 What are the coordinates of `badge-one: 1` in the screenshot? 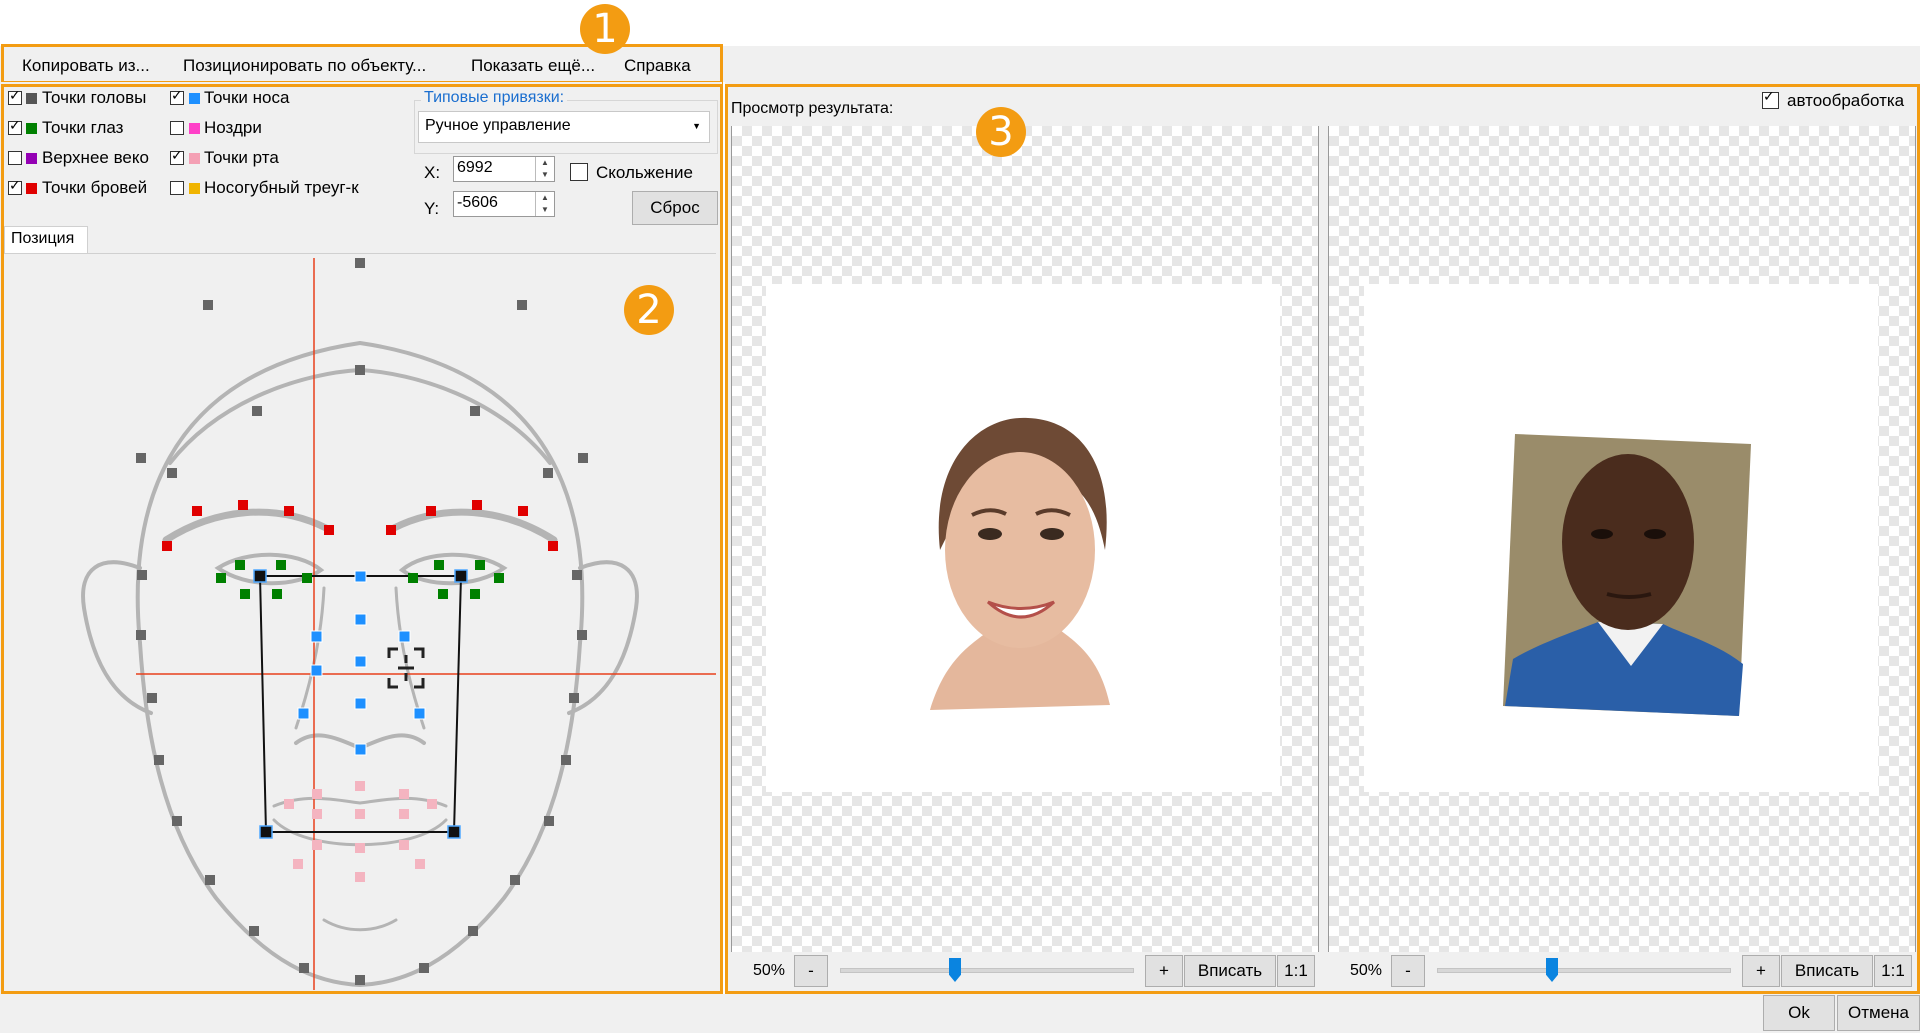 It's located at (605, 29).